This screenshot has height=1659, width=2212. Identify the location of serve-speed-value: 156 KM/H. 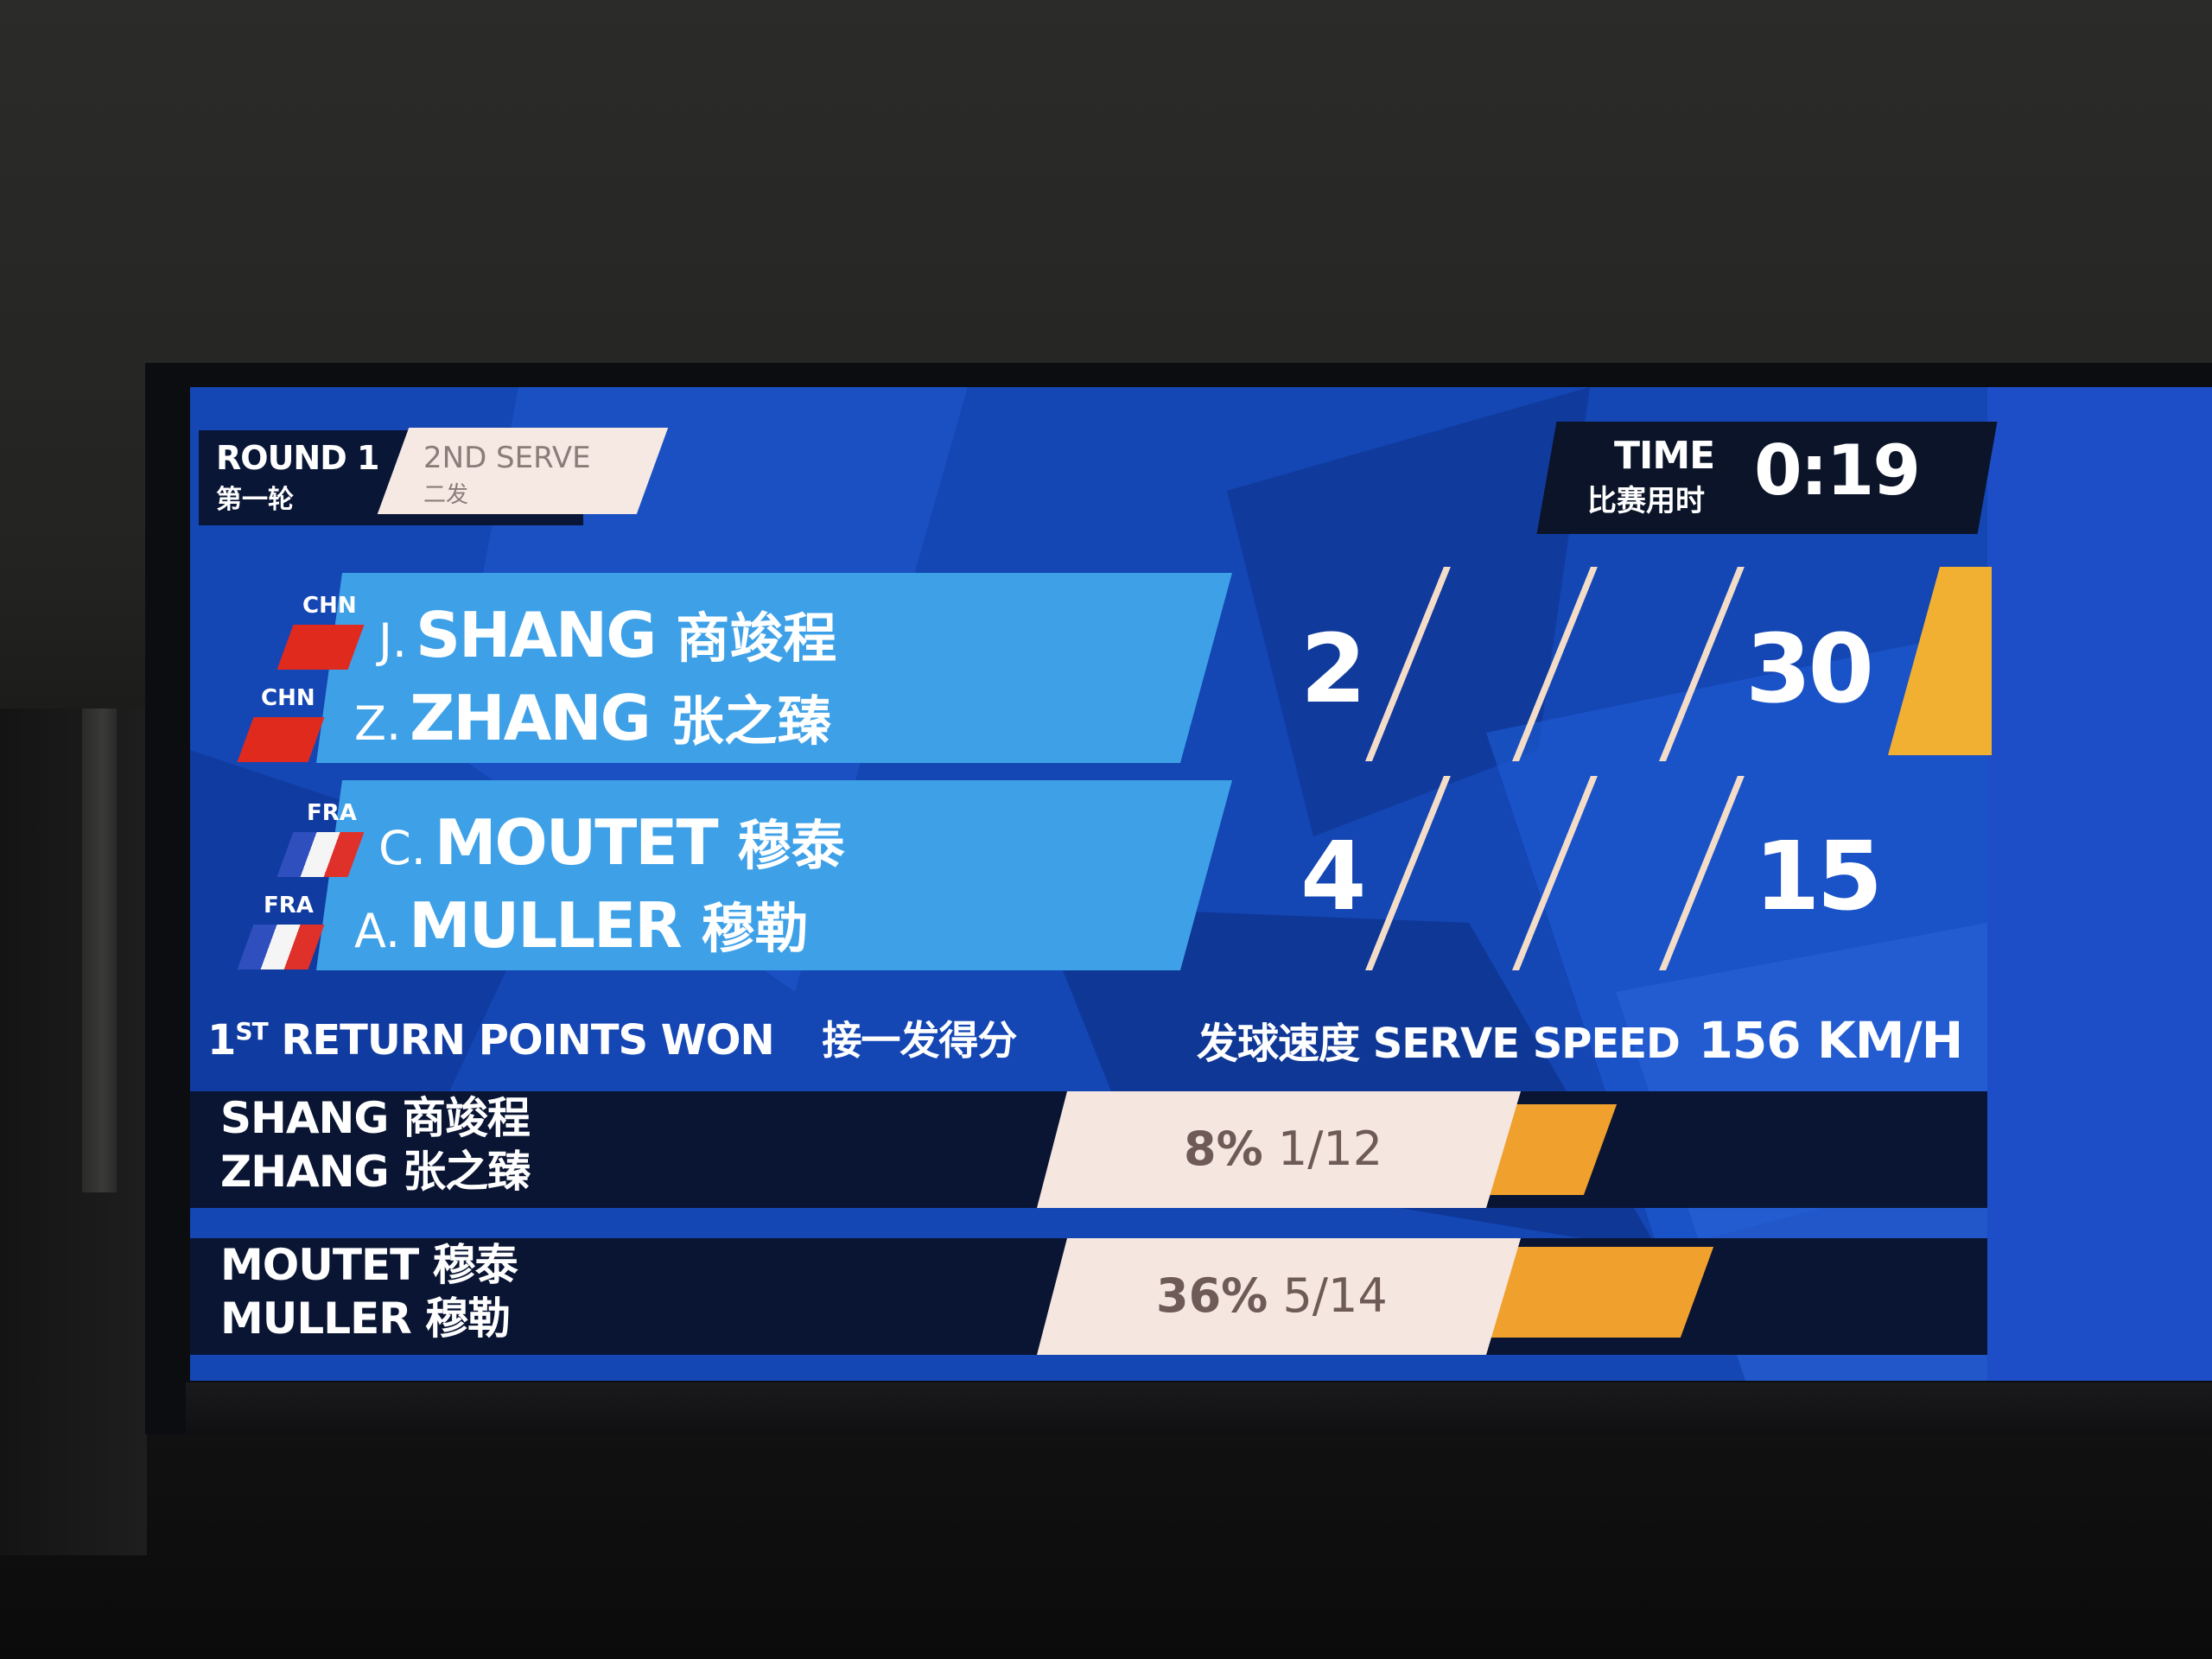
(1831, 1040).